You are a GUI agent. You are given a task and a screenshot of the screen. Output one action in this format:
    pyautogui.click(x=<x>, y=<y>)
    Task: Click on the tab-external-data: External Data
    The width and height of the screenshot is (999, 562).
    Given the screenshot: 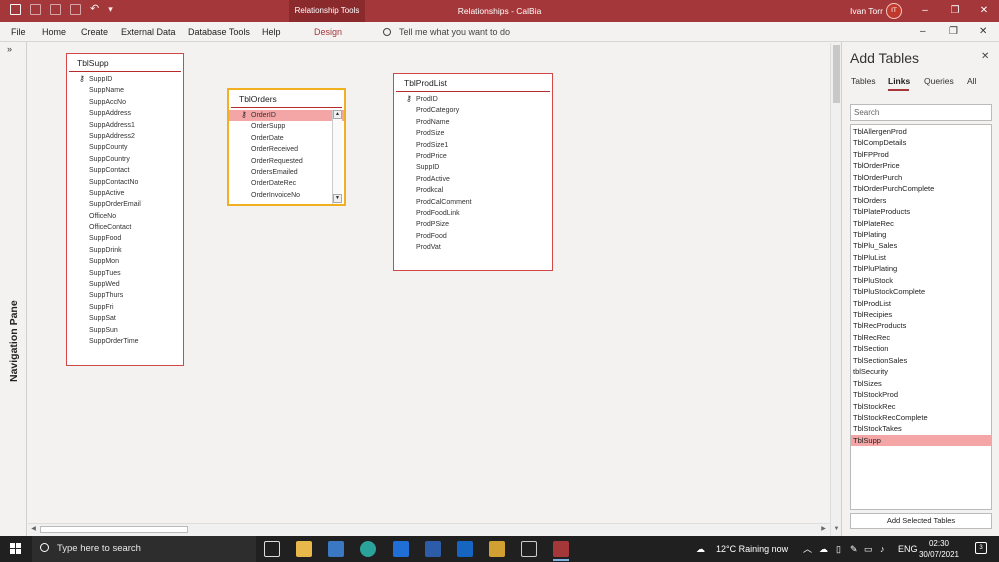 What is the action you would take?
    pyautogui.click(x=148, y=32)
    